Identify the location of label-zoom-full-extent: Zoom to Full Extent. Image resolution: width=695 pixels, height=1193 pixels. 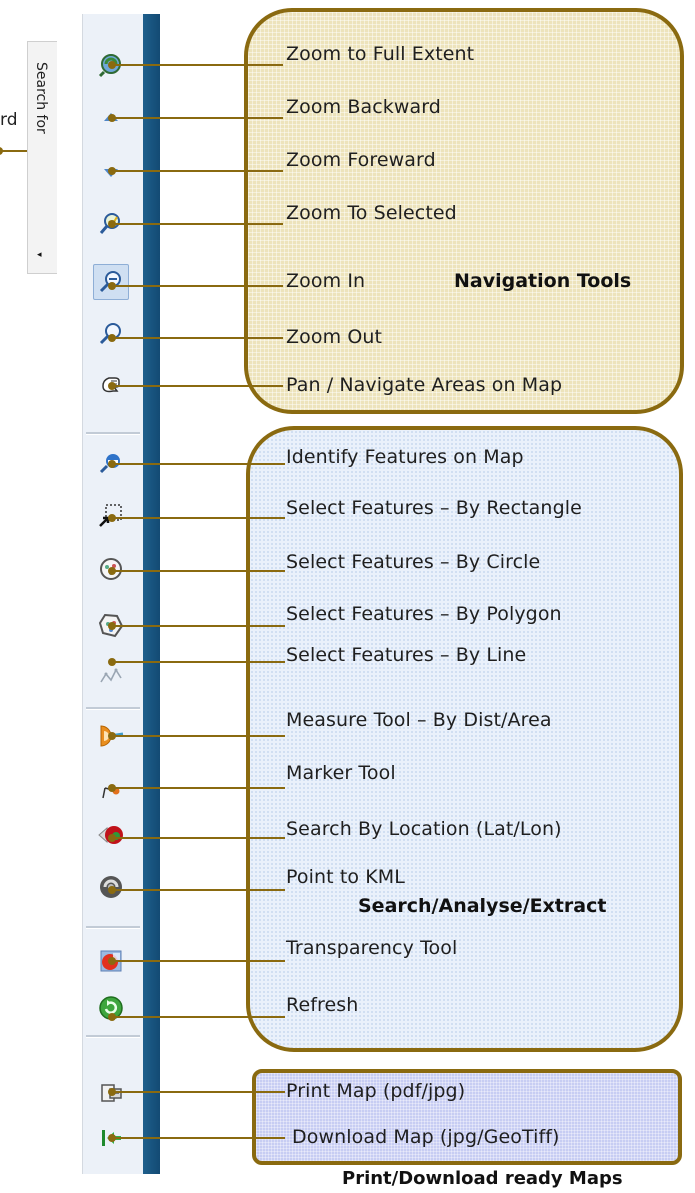
(380, 54).